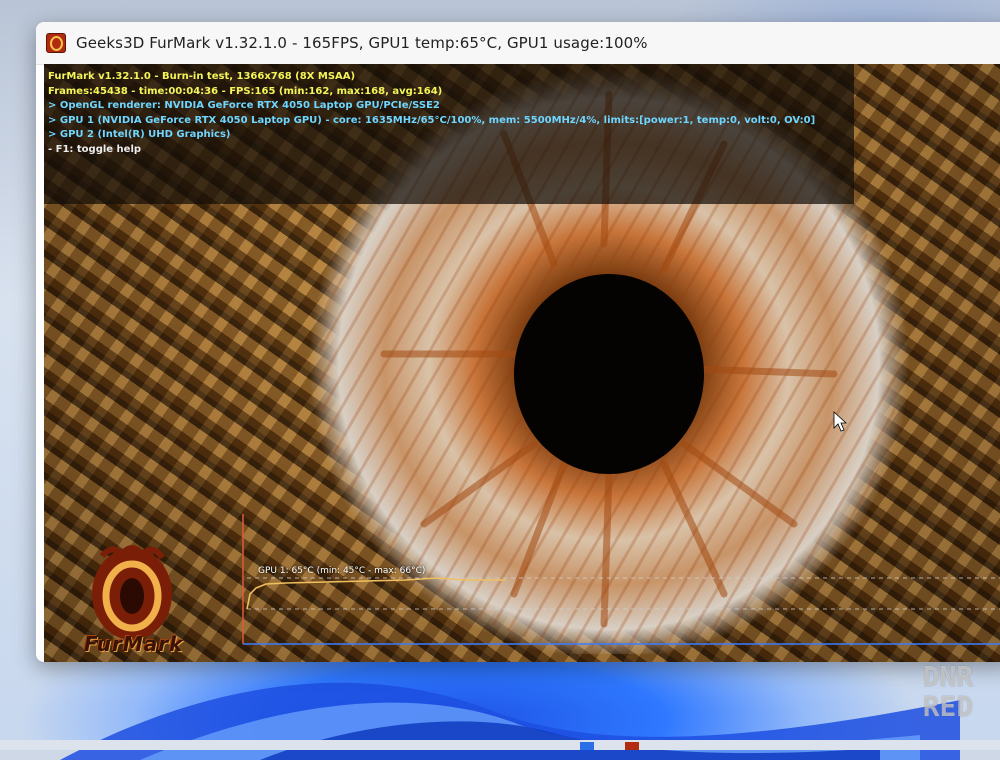  Describe the element at coordinates (948, 706) in the screenshot. I see `watermark-line-2: RED` at that location.